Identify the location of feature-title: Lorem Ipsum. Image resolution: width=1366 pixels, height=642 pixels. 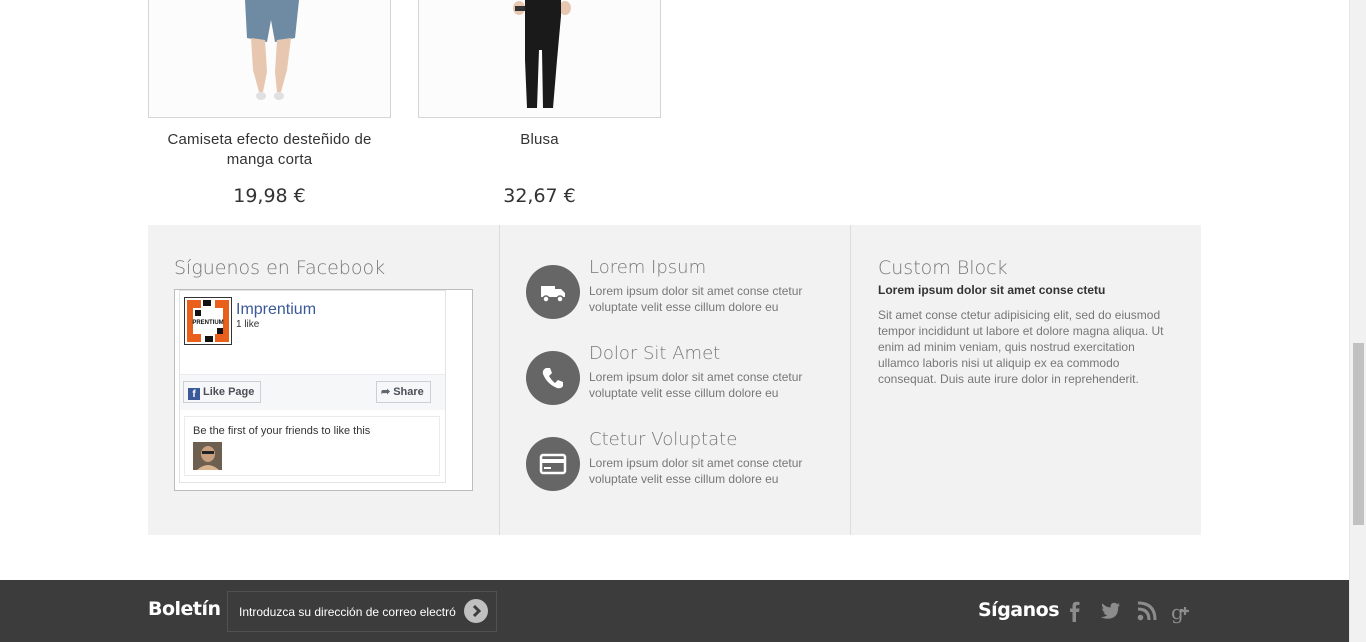
(648, 267).